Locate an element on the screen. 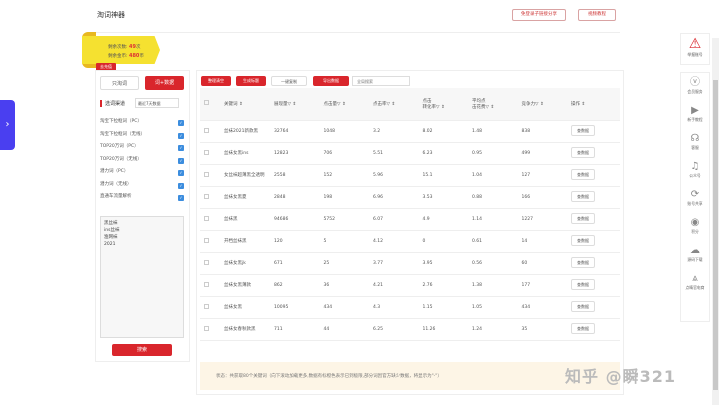 The height and width of the screenshot is (405, 720). table-cell: 671 is located at coordinates (295, 263).